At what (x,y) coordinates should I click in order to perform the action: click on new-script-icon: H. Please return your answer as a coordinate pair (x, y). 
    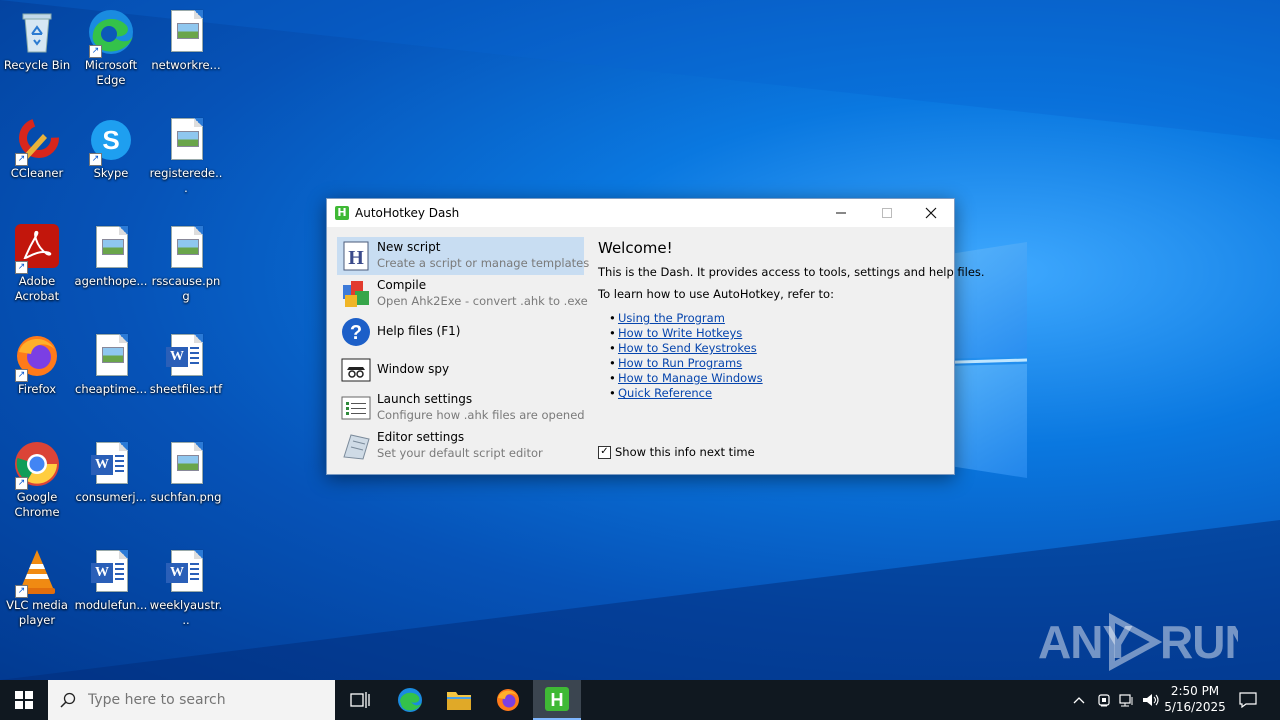
    Looking at the image, I should click on (356, 256).